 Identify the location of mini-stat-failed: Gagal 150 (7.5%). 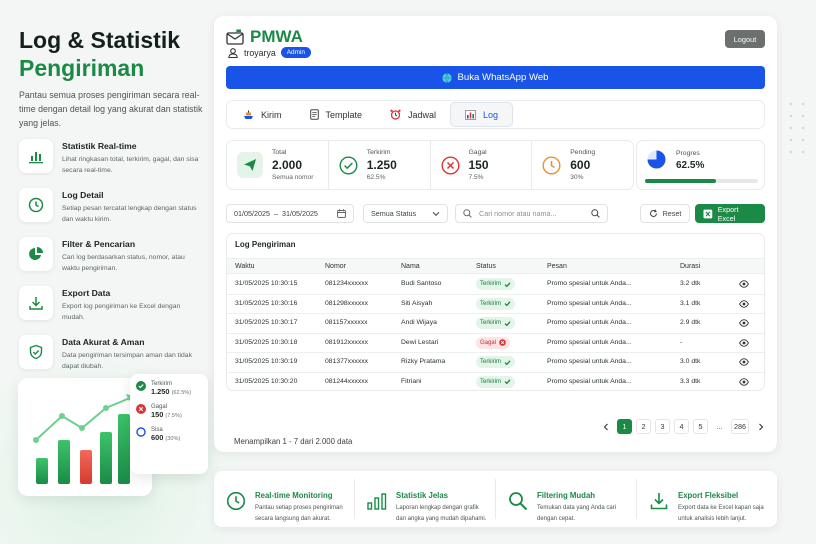
(169, 411).